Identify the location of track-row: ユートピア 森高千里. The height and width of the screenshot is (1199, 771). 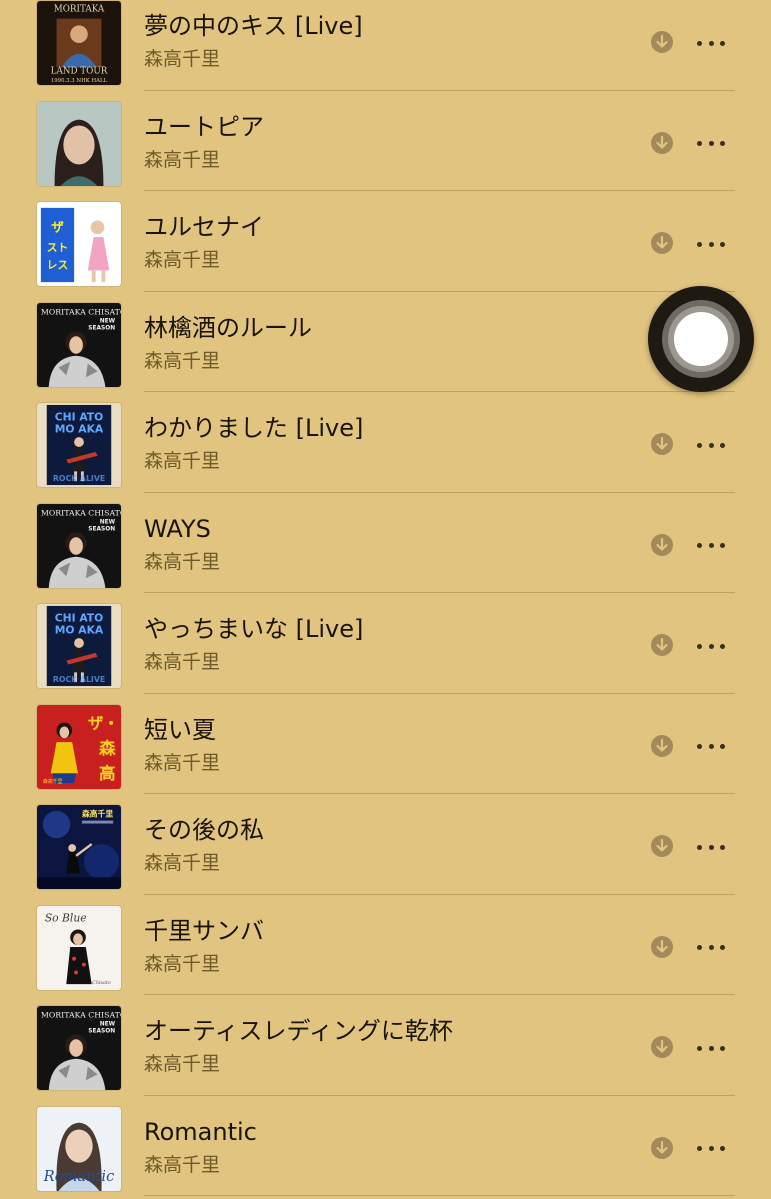
(385, 141).